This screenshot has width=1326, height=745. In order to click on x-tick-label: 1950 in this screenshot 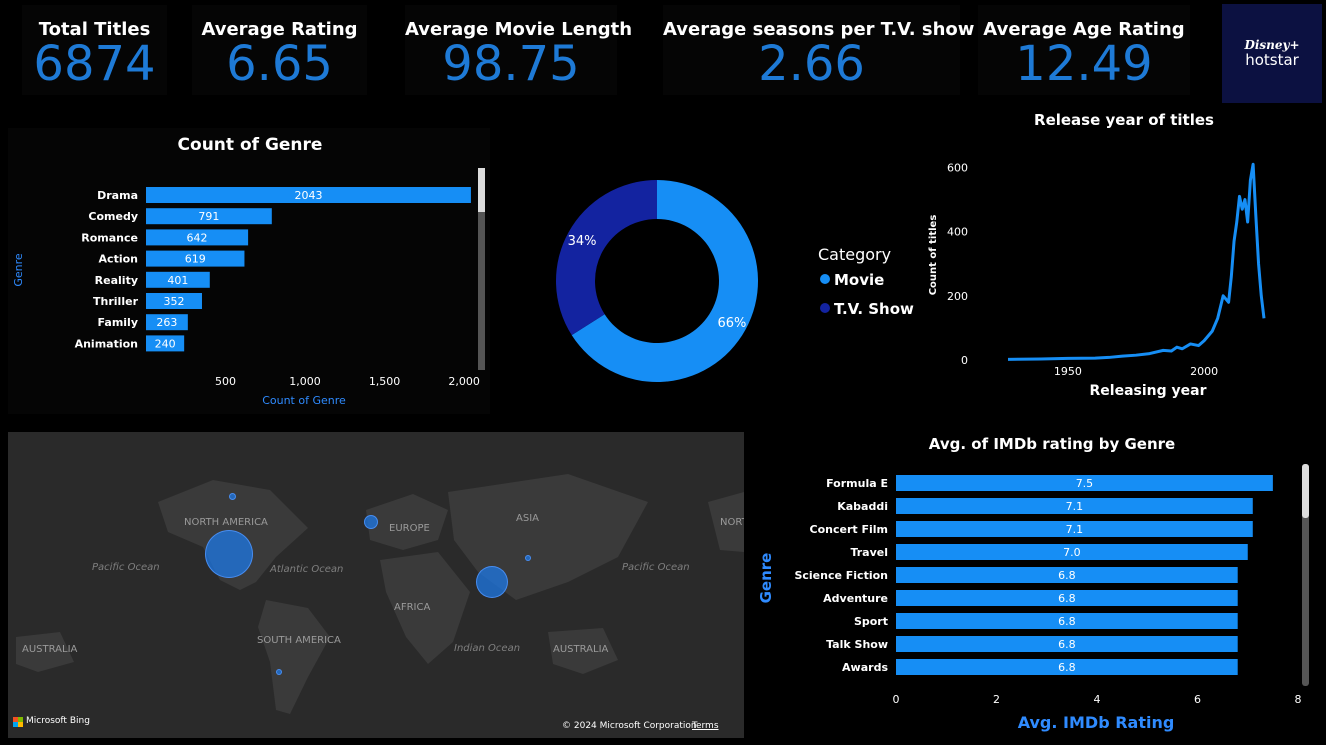, I will do `click(1068, 371)`.